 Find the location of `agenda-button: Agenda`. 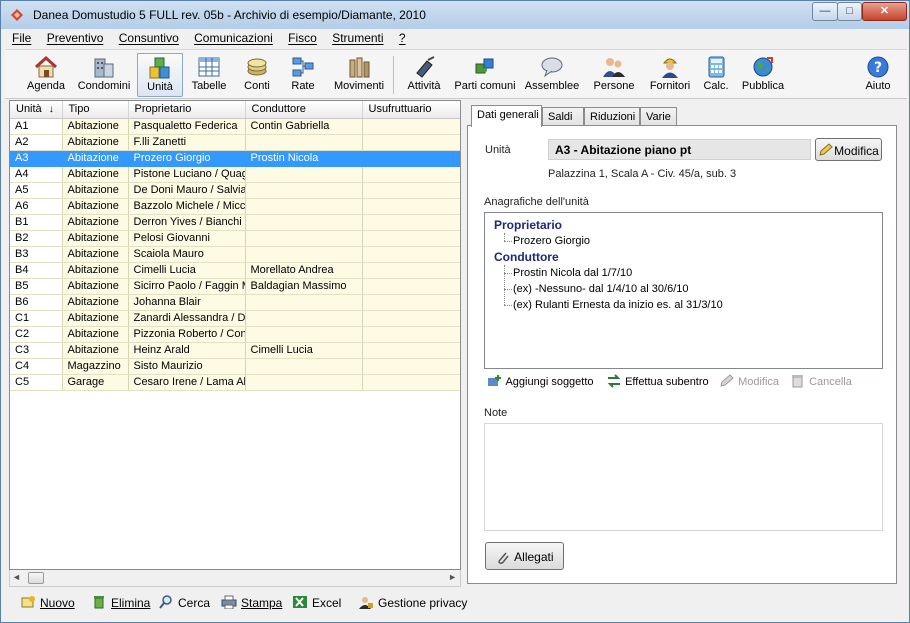

agenda-button: Agenda is located at coordinates (46, 75).